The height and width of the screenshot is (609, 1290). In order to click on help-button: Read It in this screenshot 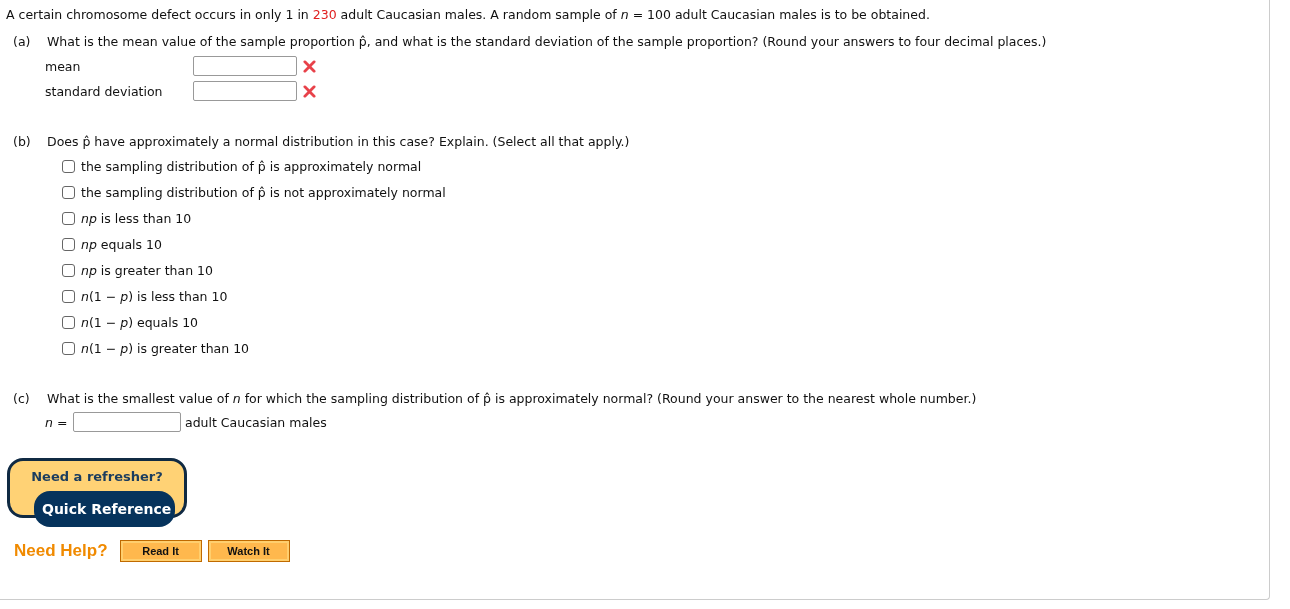, I will do `click(160, 551)`.